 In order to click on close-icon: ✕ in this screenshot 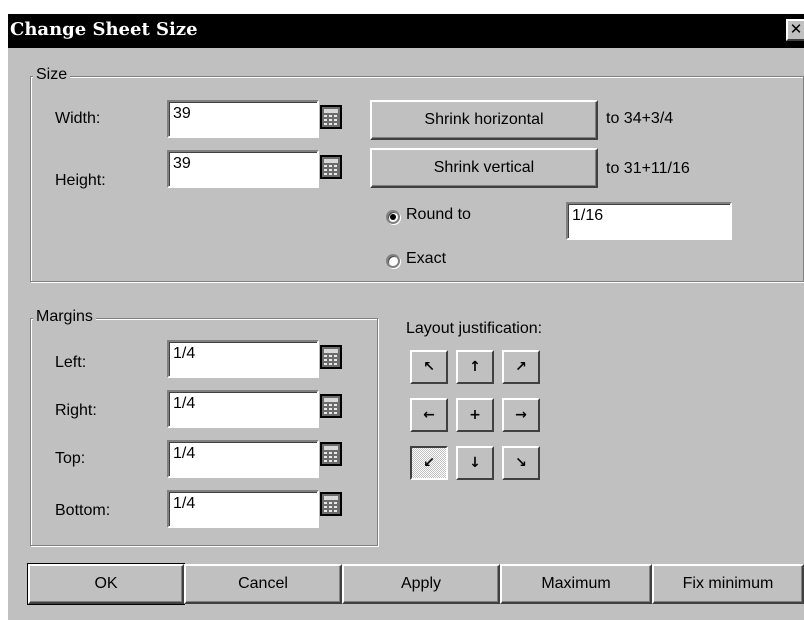, I will do `click(796, 29)`.